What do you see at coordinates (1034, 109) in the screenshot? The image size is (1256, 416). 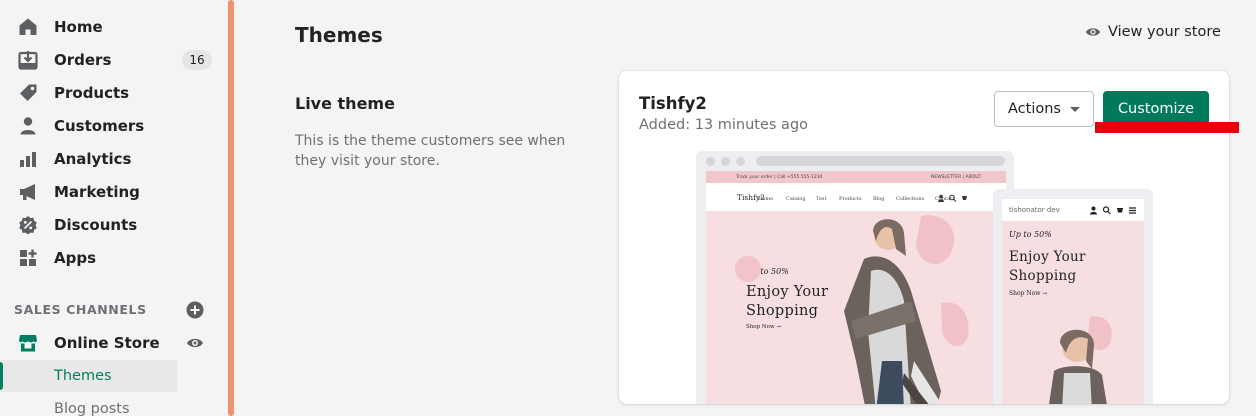 I see `actions-label: Actions` at bounding box center [1034, 109].